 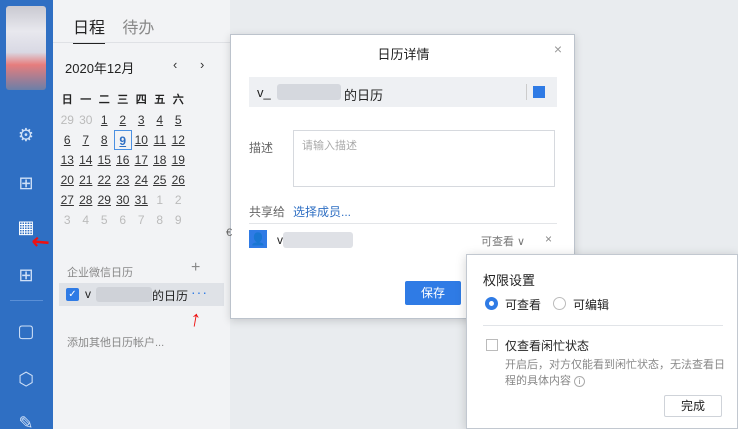 I want to click on cube-icon: ⬡, so click(x=26, y=379).